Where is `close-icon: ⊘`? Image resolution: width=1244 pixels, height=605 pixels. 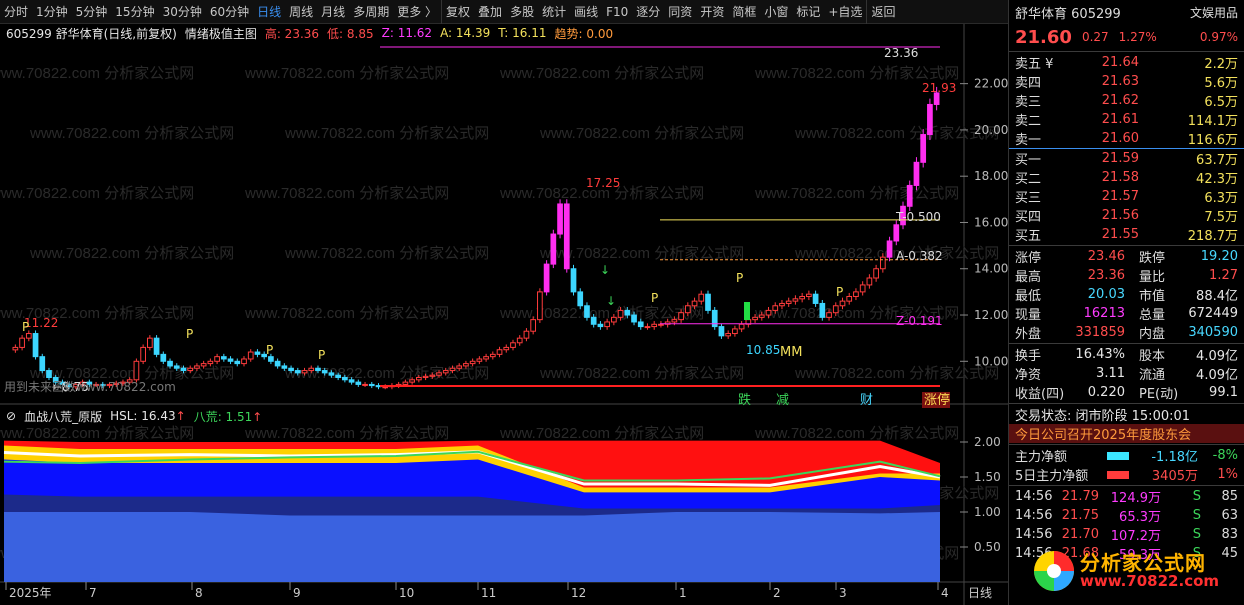 close-icon: ⊘ is located at coordinates (11, 416).